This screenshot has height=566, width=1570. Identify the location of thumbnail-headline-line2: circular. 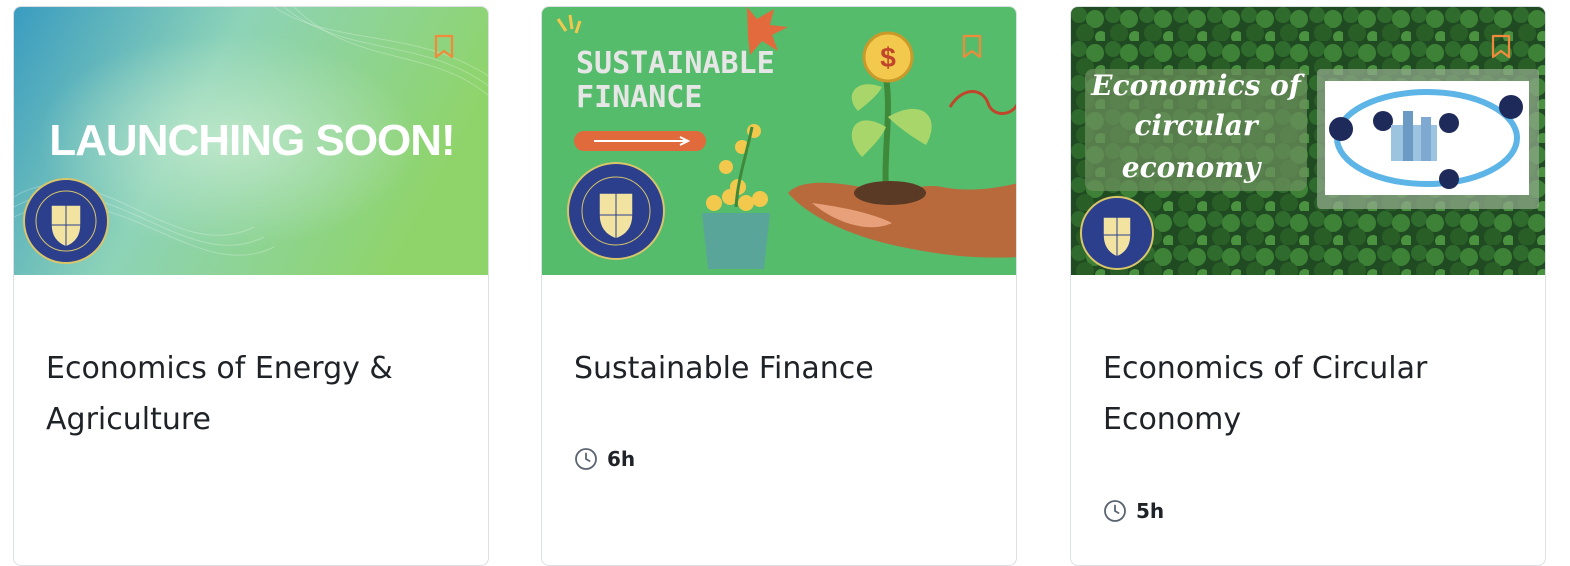
(1197, 125).